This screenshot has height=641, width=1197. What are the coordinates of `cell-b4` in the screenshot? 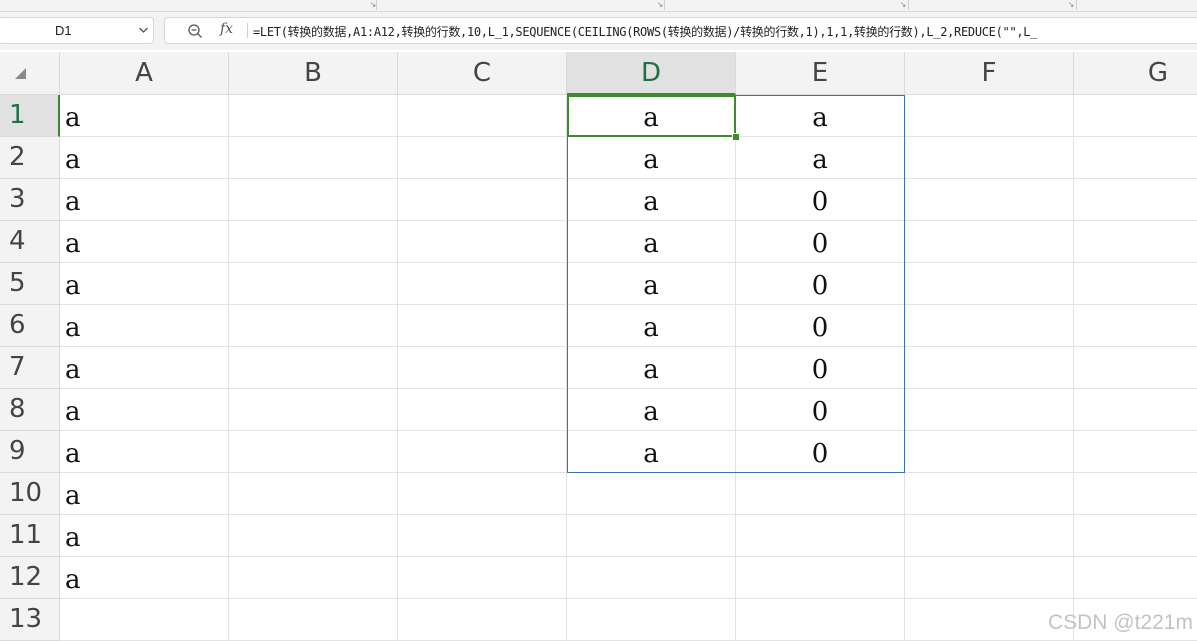 It's located at (313, 242).